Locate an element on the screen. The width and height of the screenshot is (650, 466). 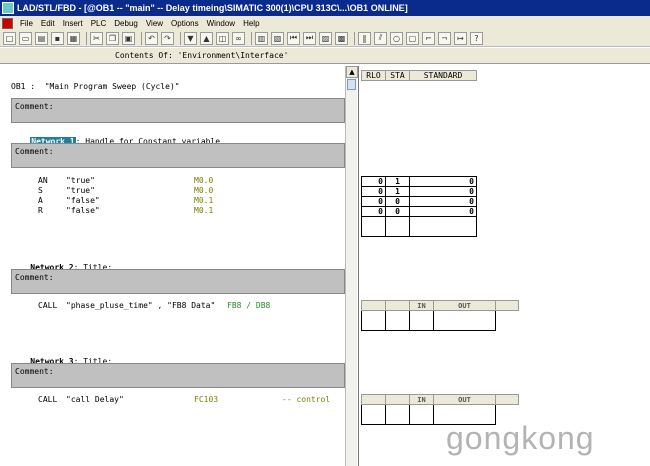
status-header-table: RLO STA STANDARD is located at coordinates (419, 75).